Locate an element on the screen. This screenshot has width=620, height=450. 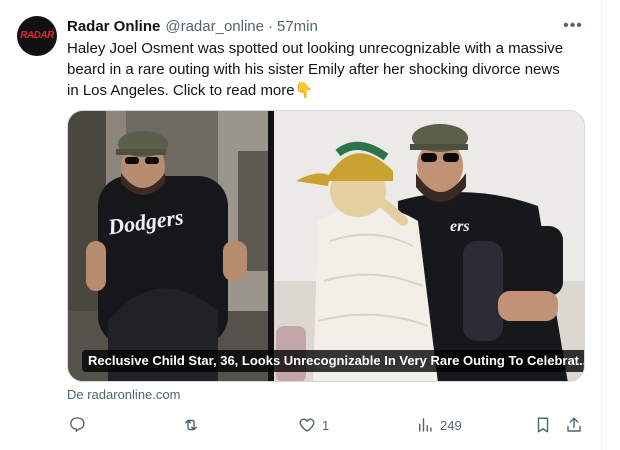
heart-icon is located at coordinates (307, 425).